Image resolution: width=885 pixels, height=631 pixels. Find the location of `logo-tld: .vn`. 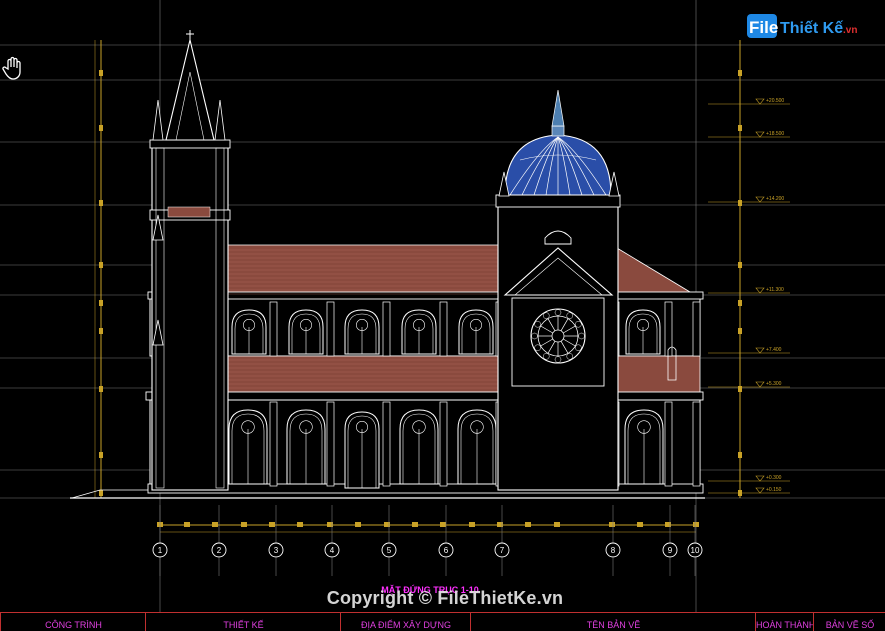

logo-tld: .vn is located at coordinates (850, 30).